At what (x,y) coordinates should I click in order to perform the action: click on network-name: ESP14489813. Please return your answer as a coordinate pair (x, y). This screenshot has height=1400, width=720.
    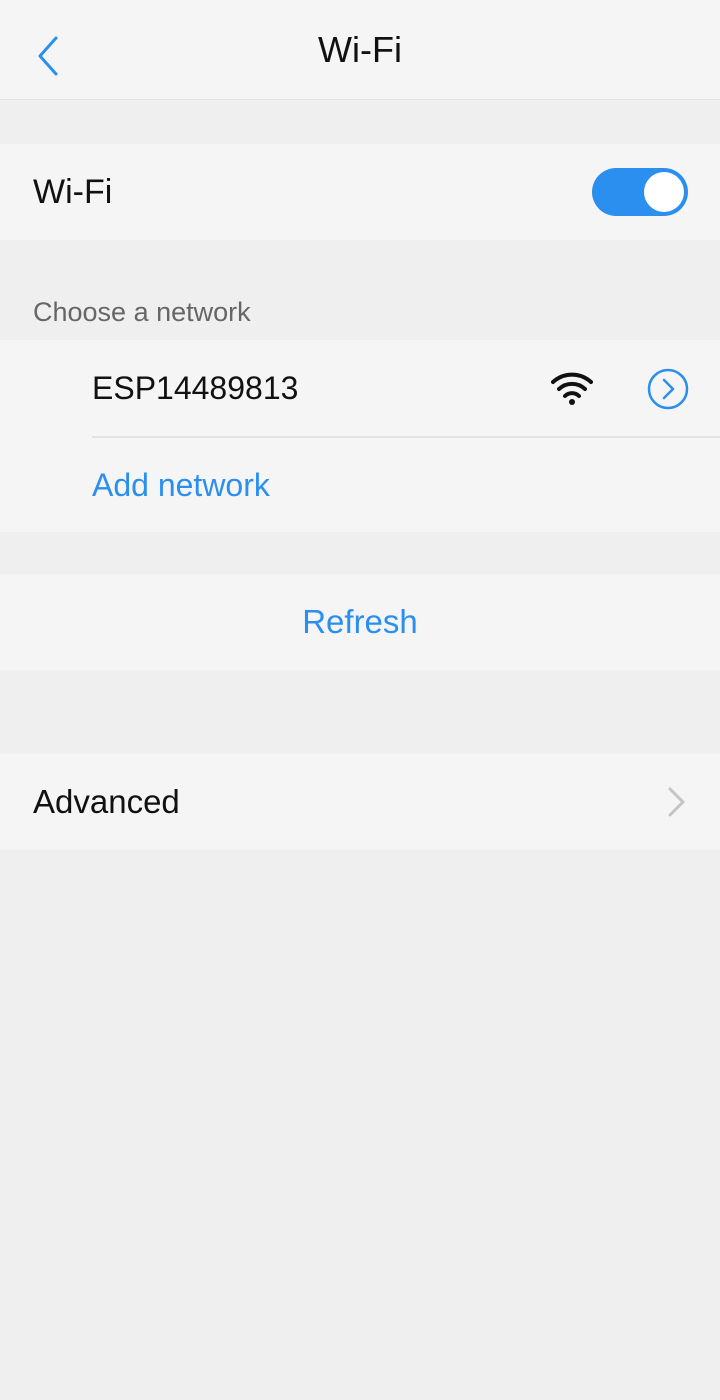
    Looking at the image, I should click on (195, 387).